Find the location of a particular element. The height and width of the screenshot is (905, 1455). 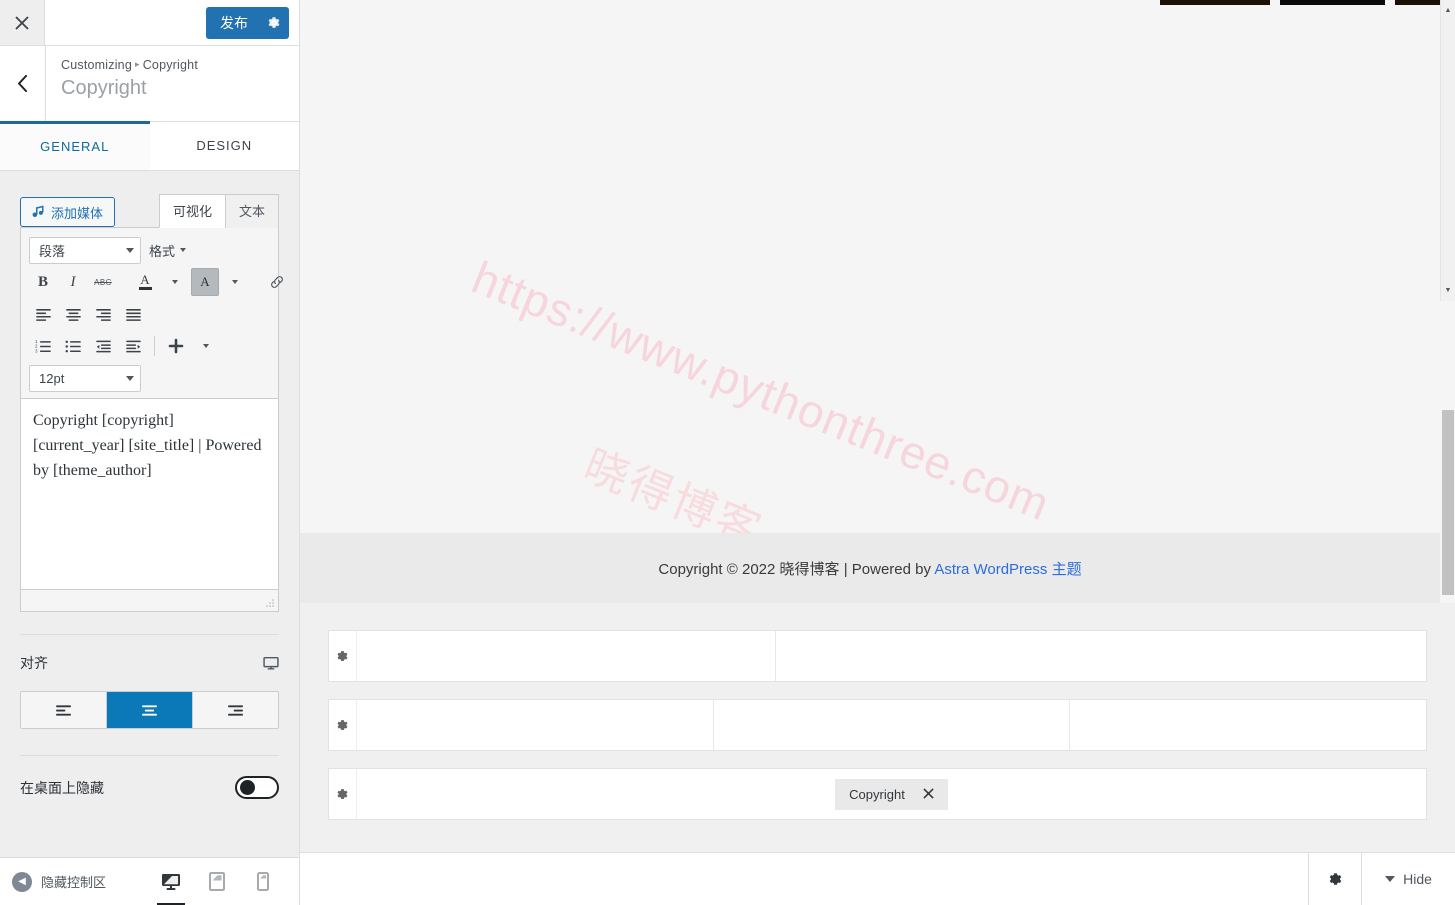

italic-button: I is located at coordinates (73, 282).